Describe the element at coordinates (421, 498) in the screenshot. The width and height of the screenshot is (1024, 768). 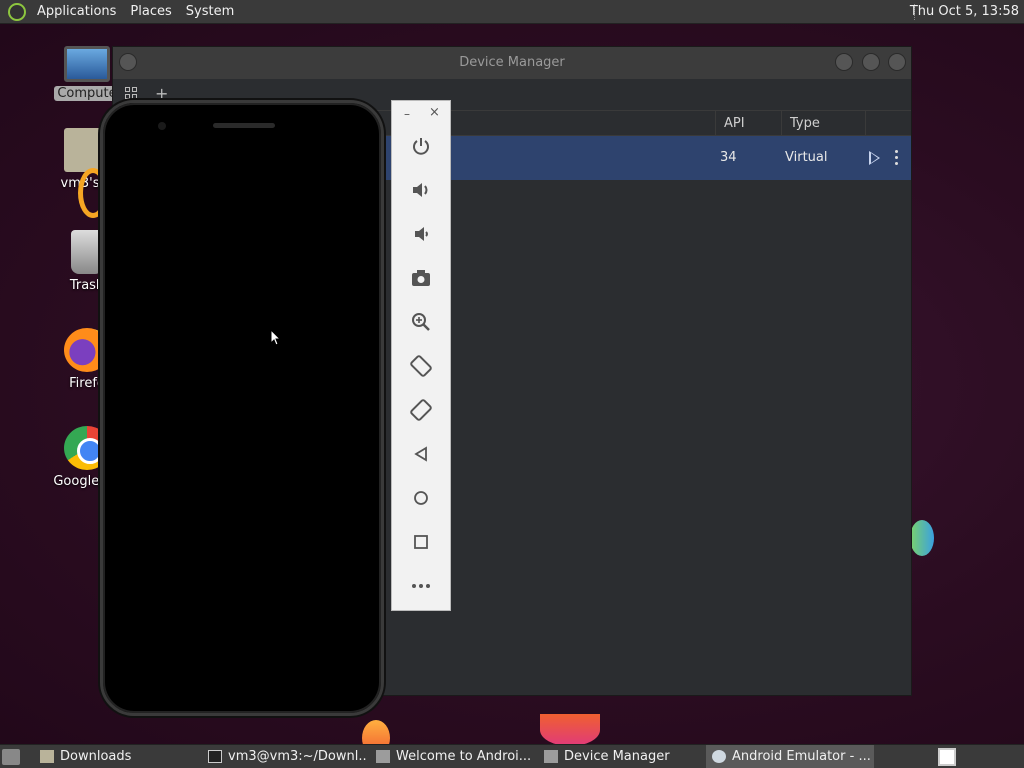
I see `home-icon` at that location.